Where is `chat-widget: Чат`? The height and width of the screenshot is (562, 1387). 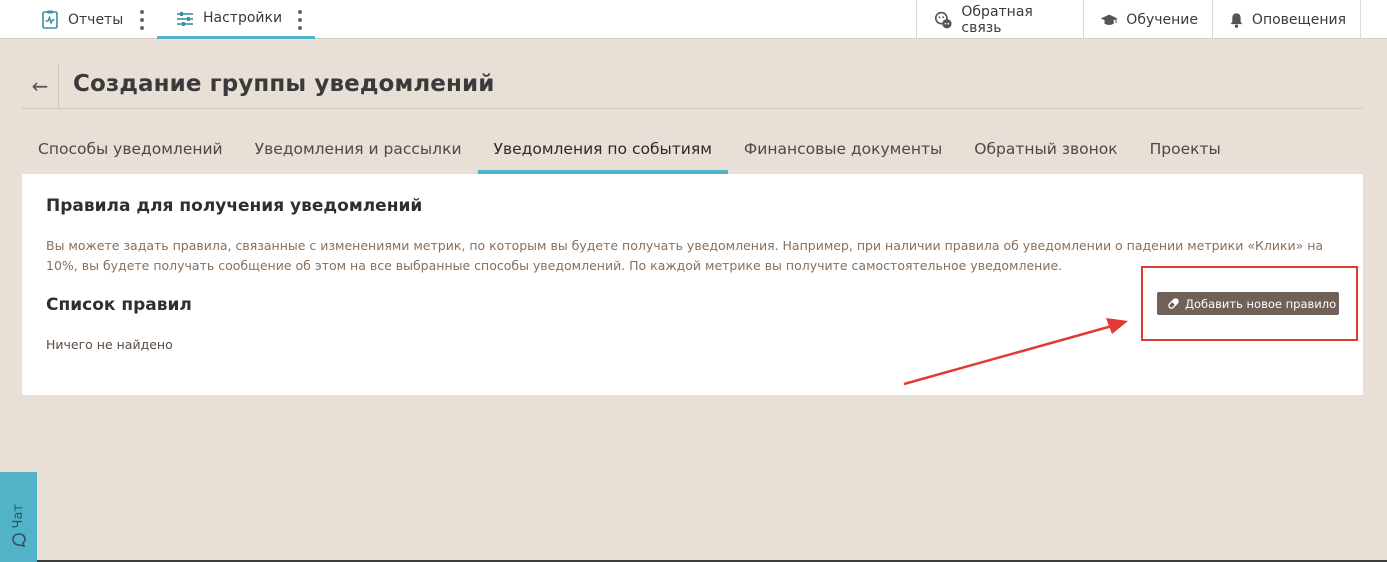
chat-widget: Чат is located at coordinates (18, 517).